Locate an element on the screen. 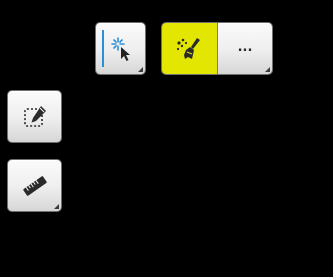 This screenshot has height=277, width=333. select-tool-button is located at coordinates (120, 48).